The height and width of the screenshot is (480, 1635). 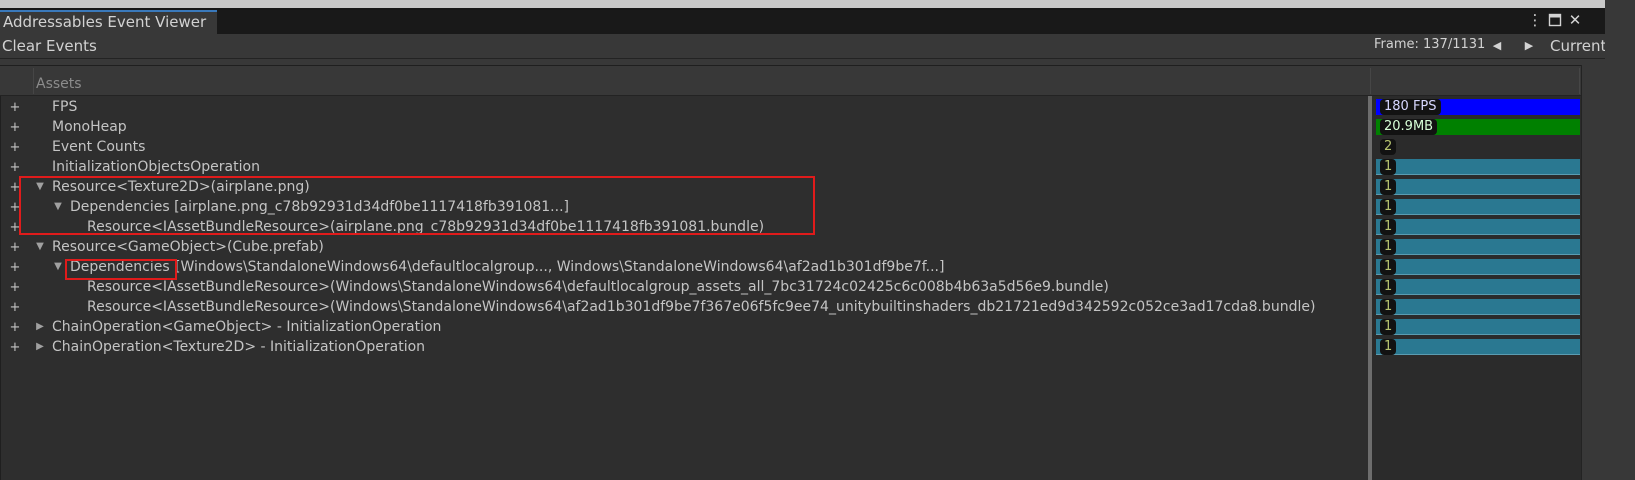 What do you see at coordinates (683, 247) in the screenshot?
I see `tree-row: + ▼ Resource<GameObject>(Cube.prefab)` at bounding box center [683, 247].